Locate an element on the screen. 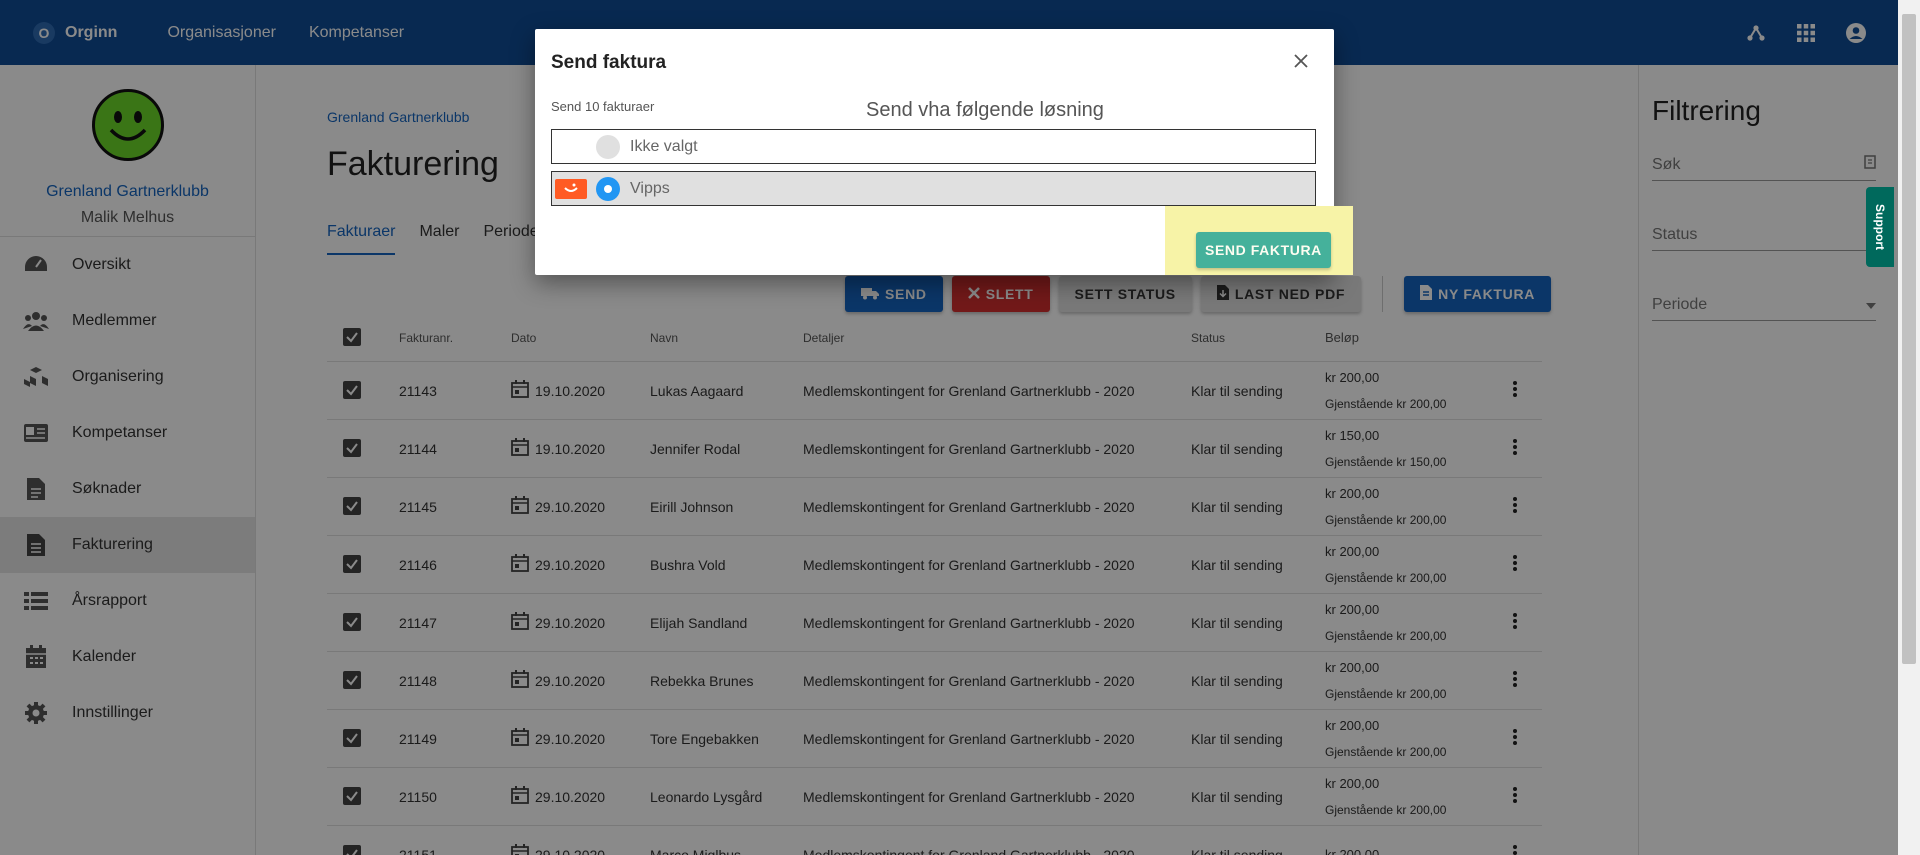 The height and width of the screenshot is (855, 1920). dialog-subtitle: Send 10 fakturaer is located at coordinates (603, 106).